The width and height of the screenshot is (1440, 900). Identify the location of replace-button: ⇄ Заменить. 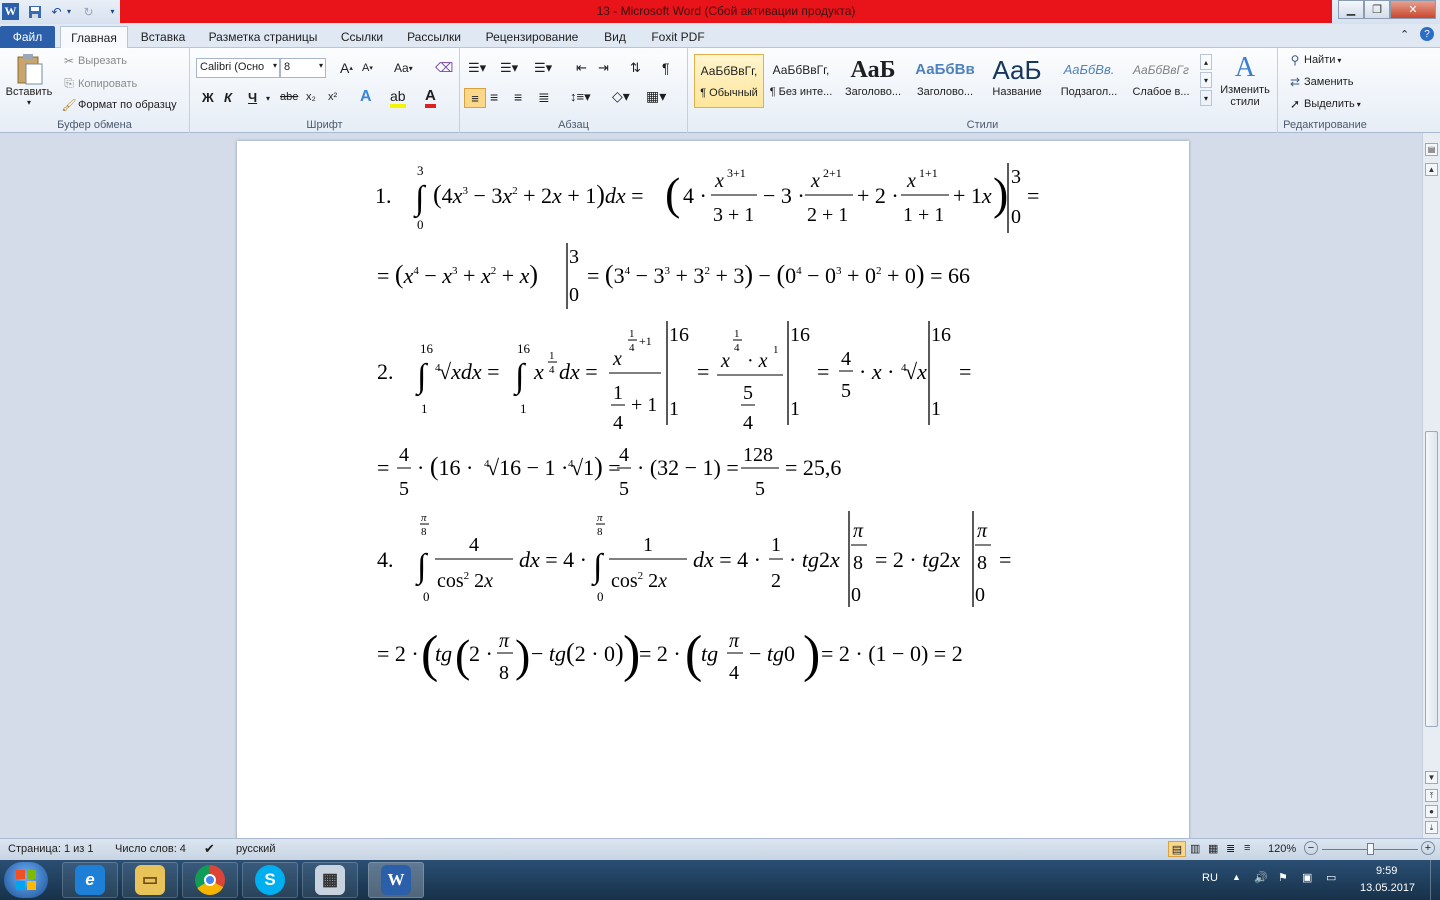
(1319, 82).